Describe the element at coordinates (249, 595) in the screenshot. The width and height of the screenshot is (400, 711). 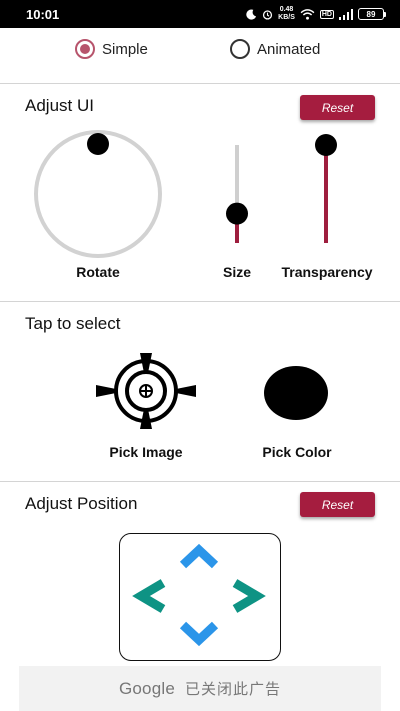
I see `arrow-right-icon` at that location.